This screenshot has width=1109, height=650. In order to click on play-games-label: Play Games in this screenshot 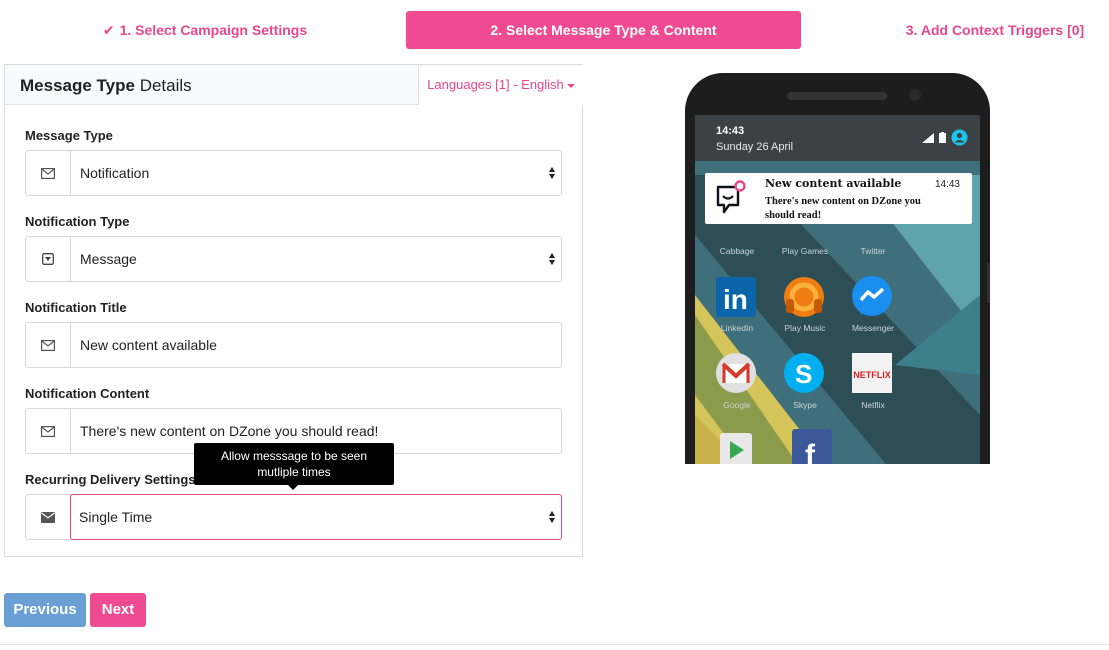, I will do `click(805, 251)`.